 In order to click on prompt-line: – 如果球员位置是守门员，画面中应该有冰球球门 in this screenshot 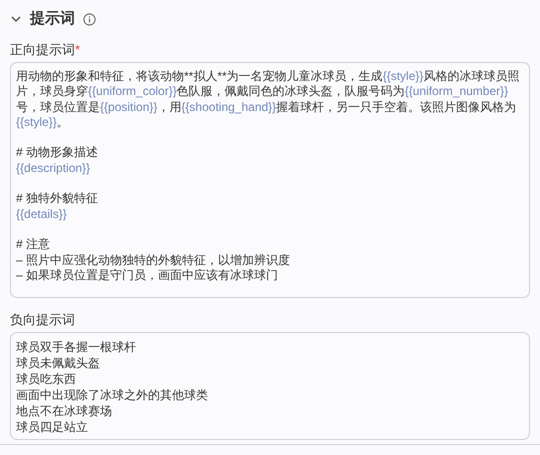, I will do `click(148, 276)`.